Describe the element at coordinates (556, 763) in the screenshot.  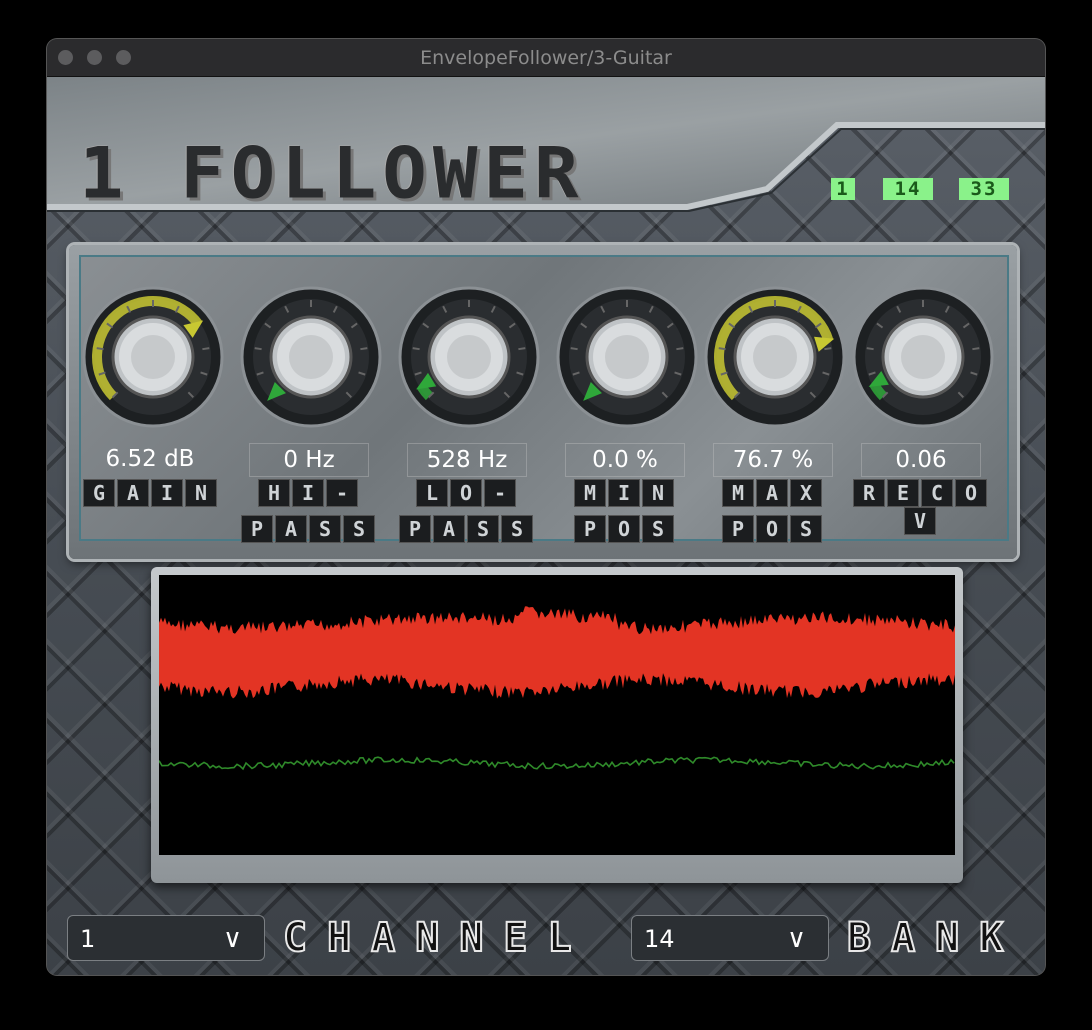
I see `envelope-line` at that location.